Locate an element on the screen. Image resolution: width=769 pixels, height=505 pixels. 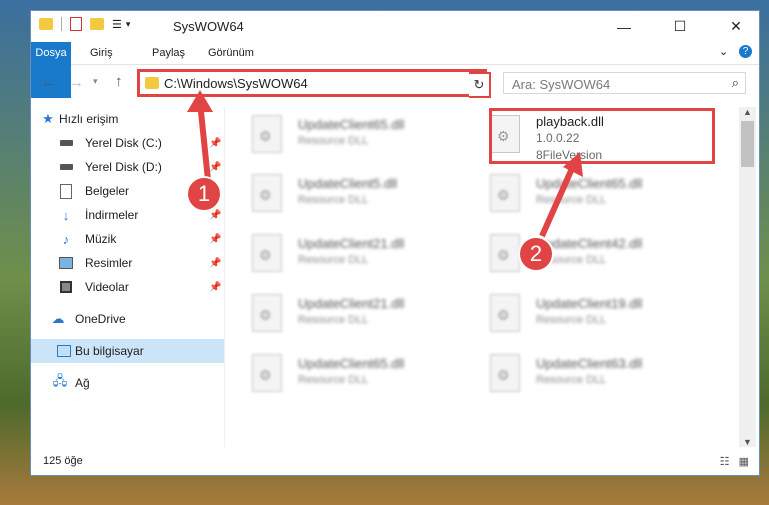
arrow-2-shaft is located at coordinates (558, 200).